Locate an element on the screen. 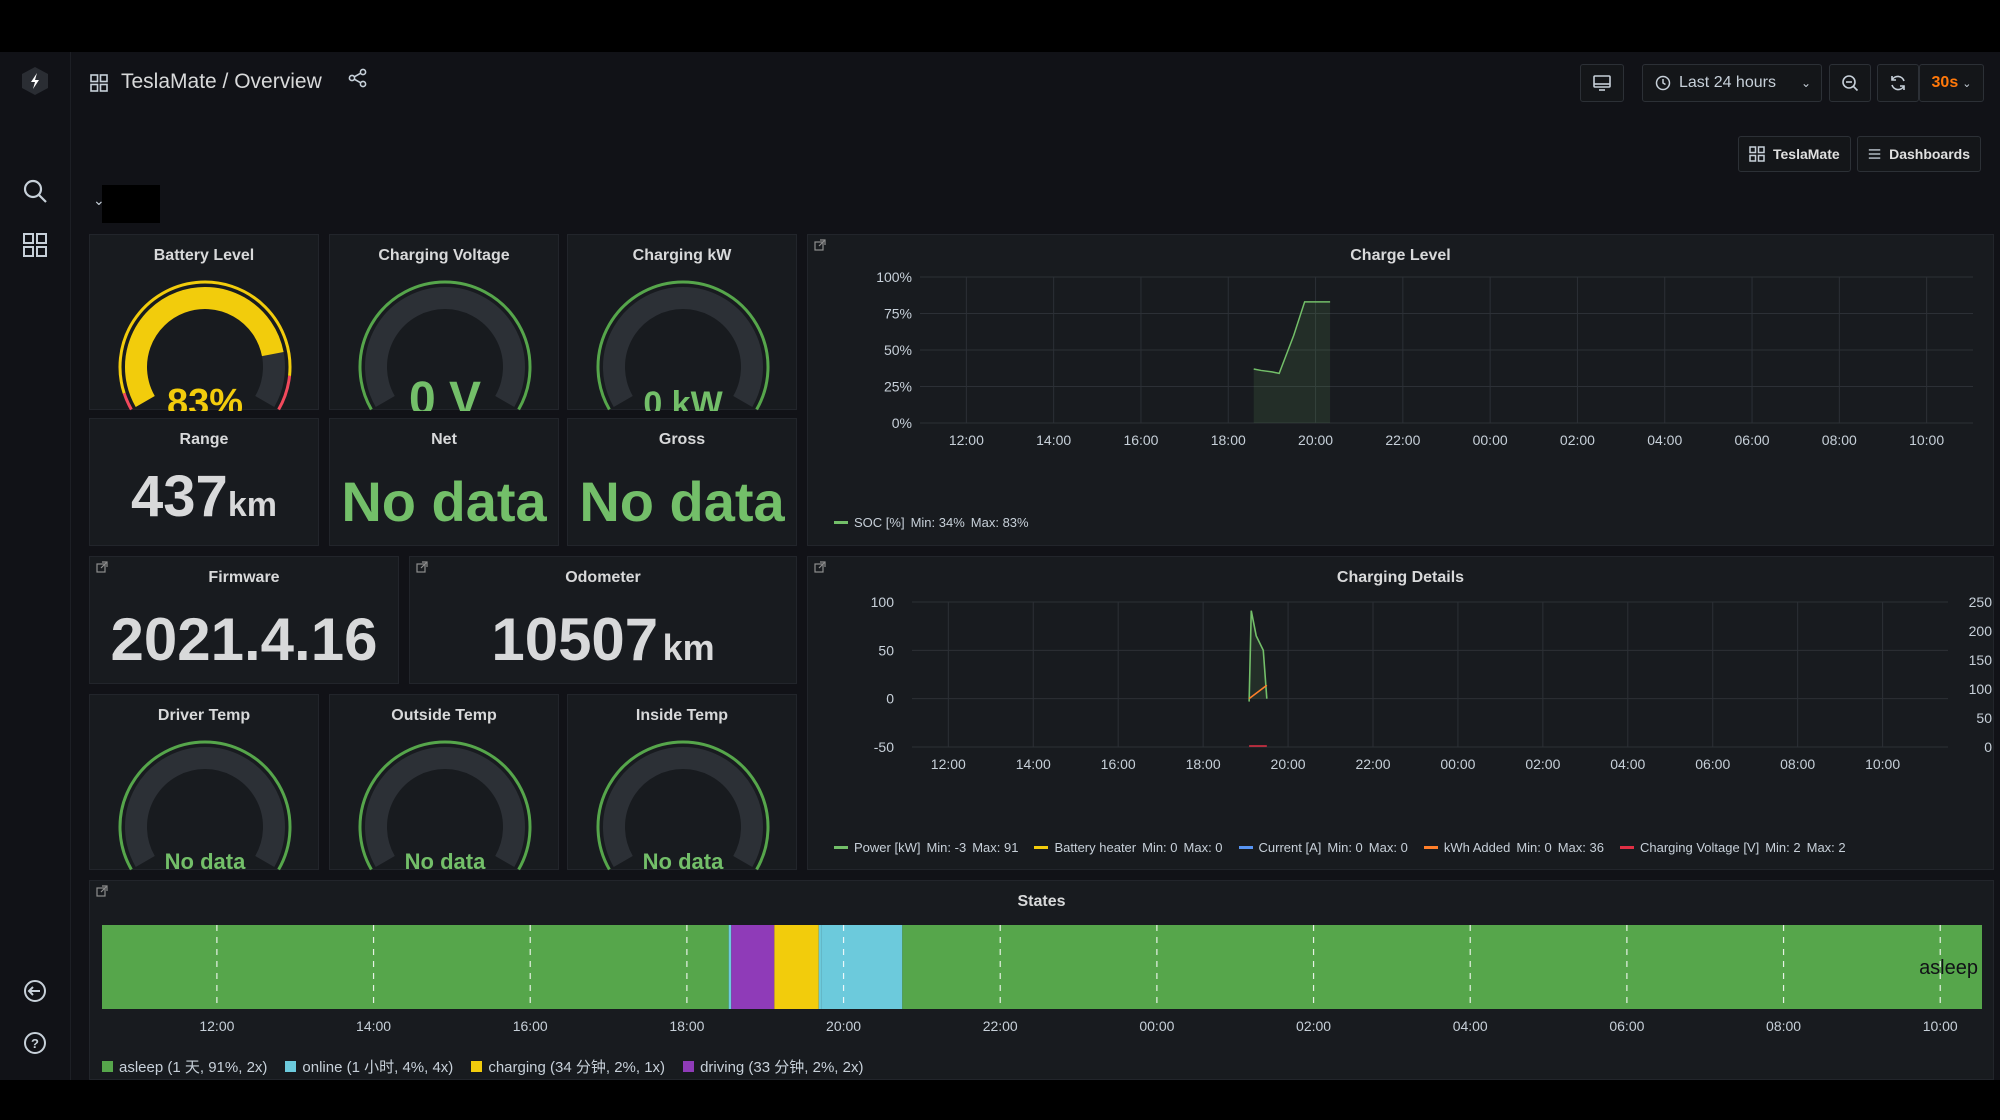  legend-item: charging (34 分钟, 2%, 1x) is located at coordinates (568, 1066).